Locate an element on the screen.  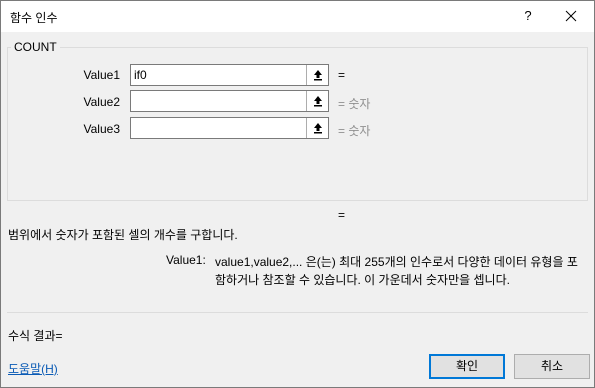
arg-field-value3 is located at coordinates (229, 128).